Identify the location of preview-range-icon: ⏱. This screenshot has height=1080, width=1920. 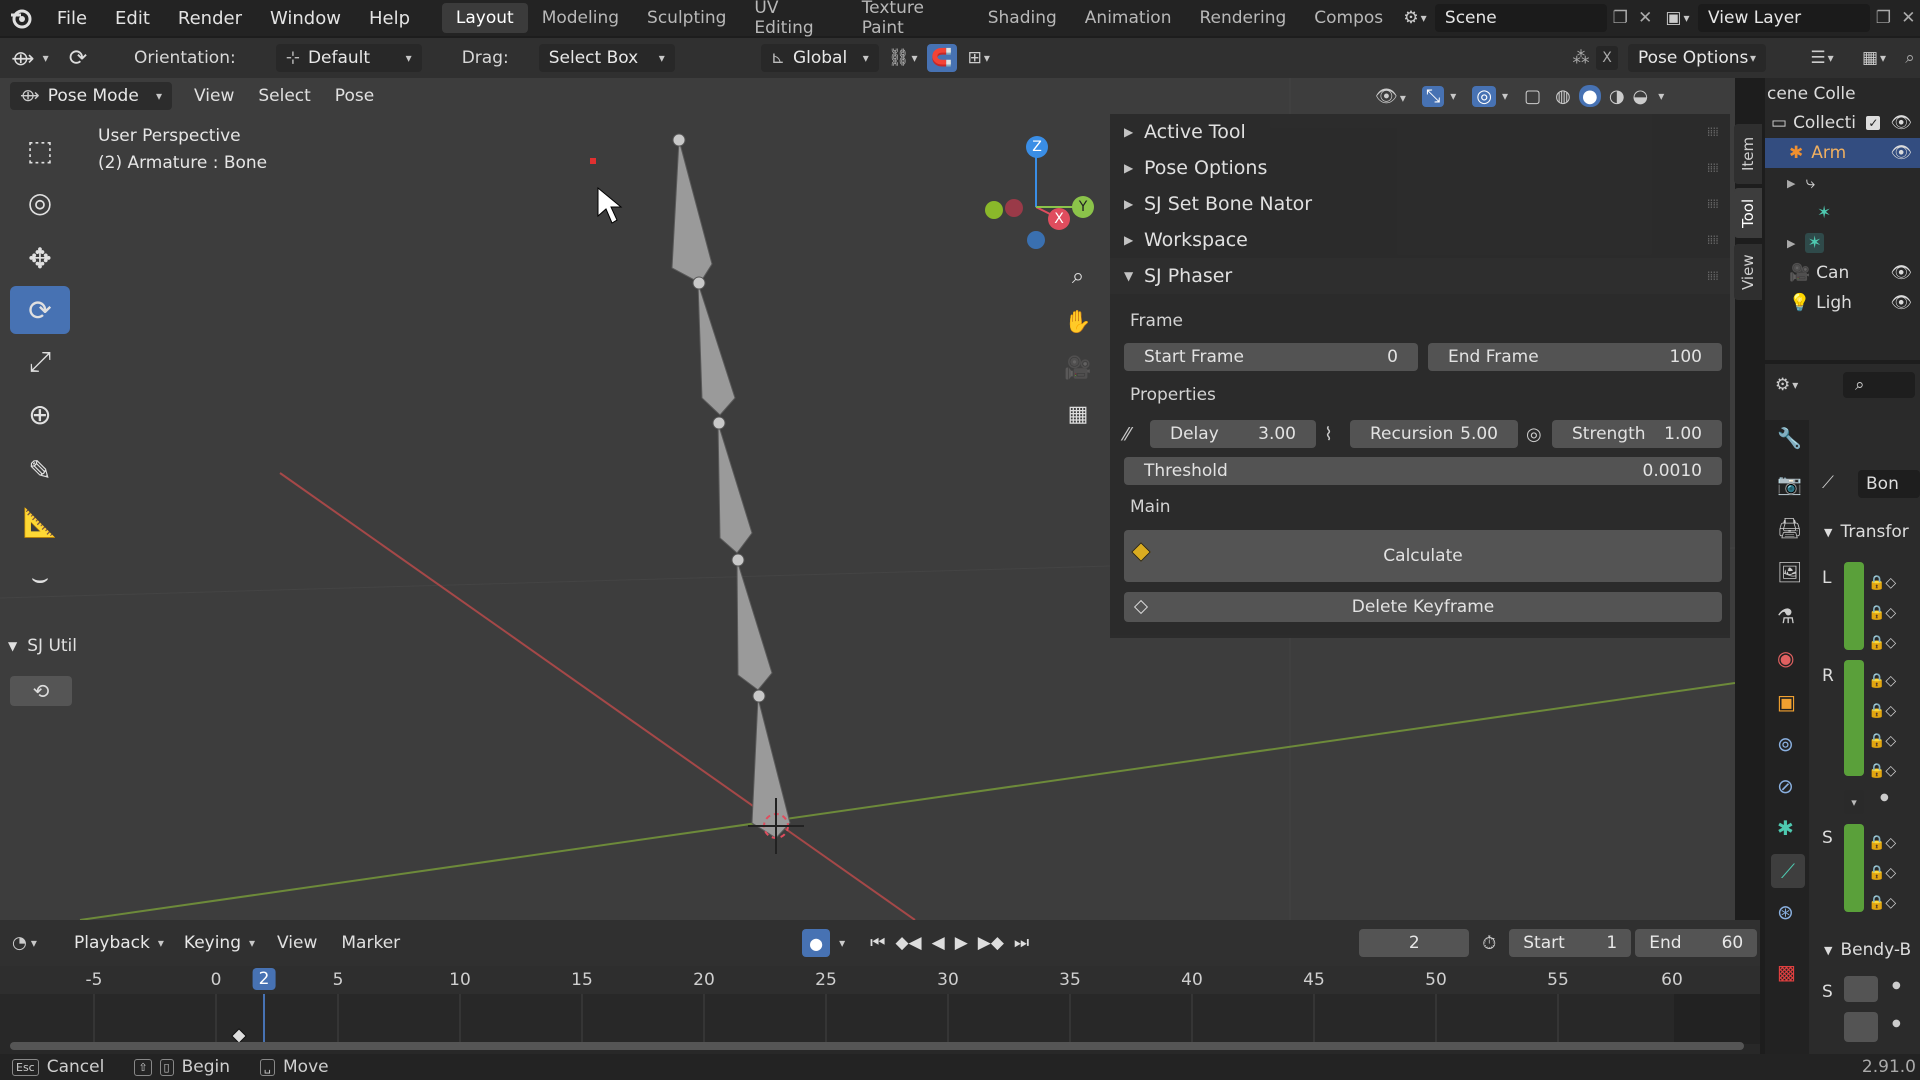
(1489, 943).